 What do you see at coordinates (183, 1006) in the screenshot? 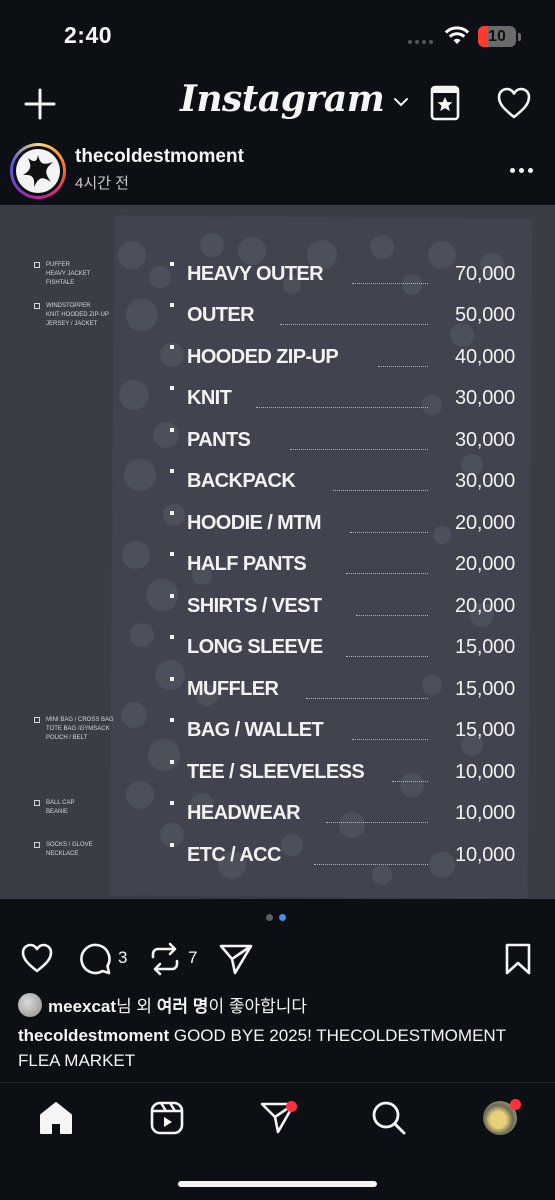
I see `likes-others: 여러 명` at bounding box center [183, 1006].